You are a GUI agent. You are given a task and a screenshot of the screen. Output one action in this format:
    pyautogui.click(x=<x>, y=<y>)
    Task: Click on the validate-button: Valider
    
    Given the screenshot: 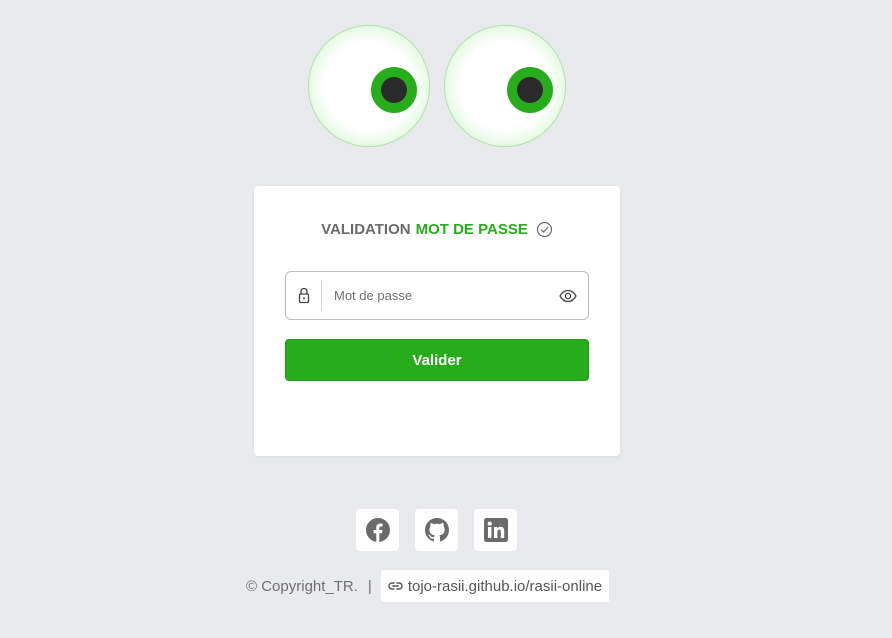 What is the action you would take?
    pyautogui.click(x=437, y=360)
    